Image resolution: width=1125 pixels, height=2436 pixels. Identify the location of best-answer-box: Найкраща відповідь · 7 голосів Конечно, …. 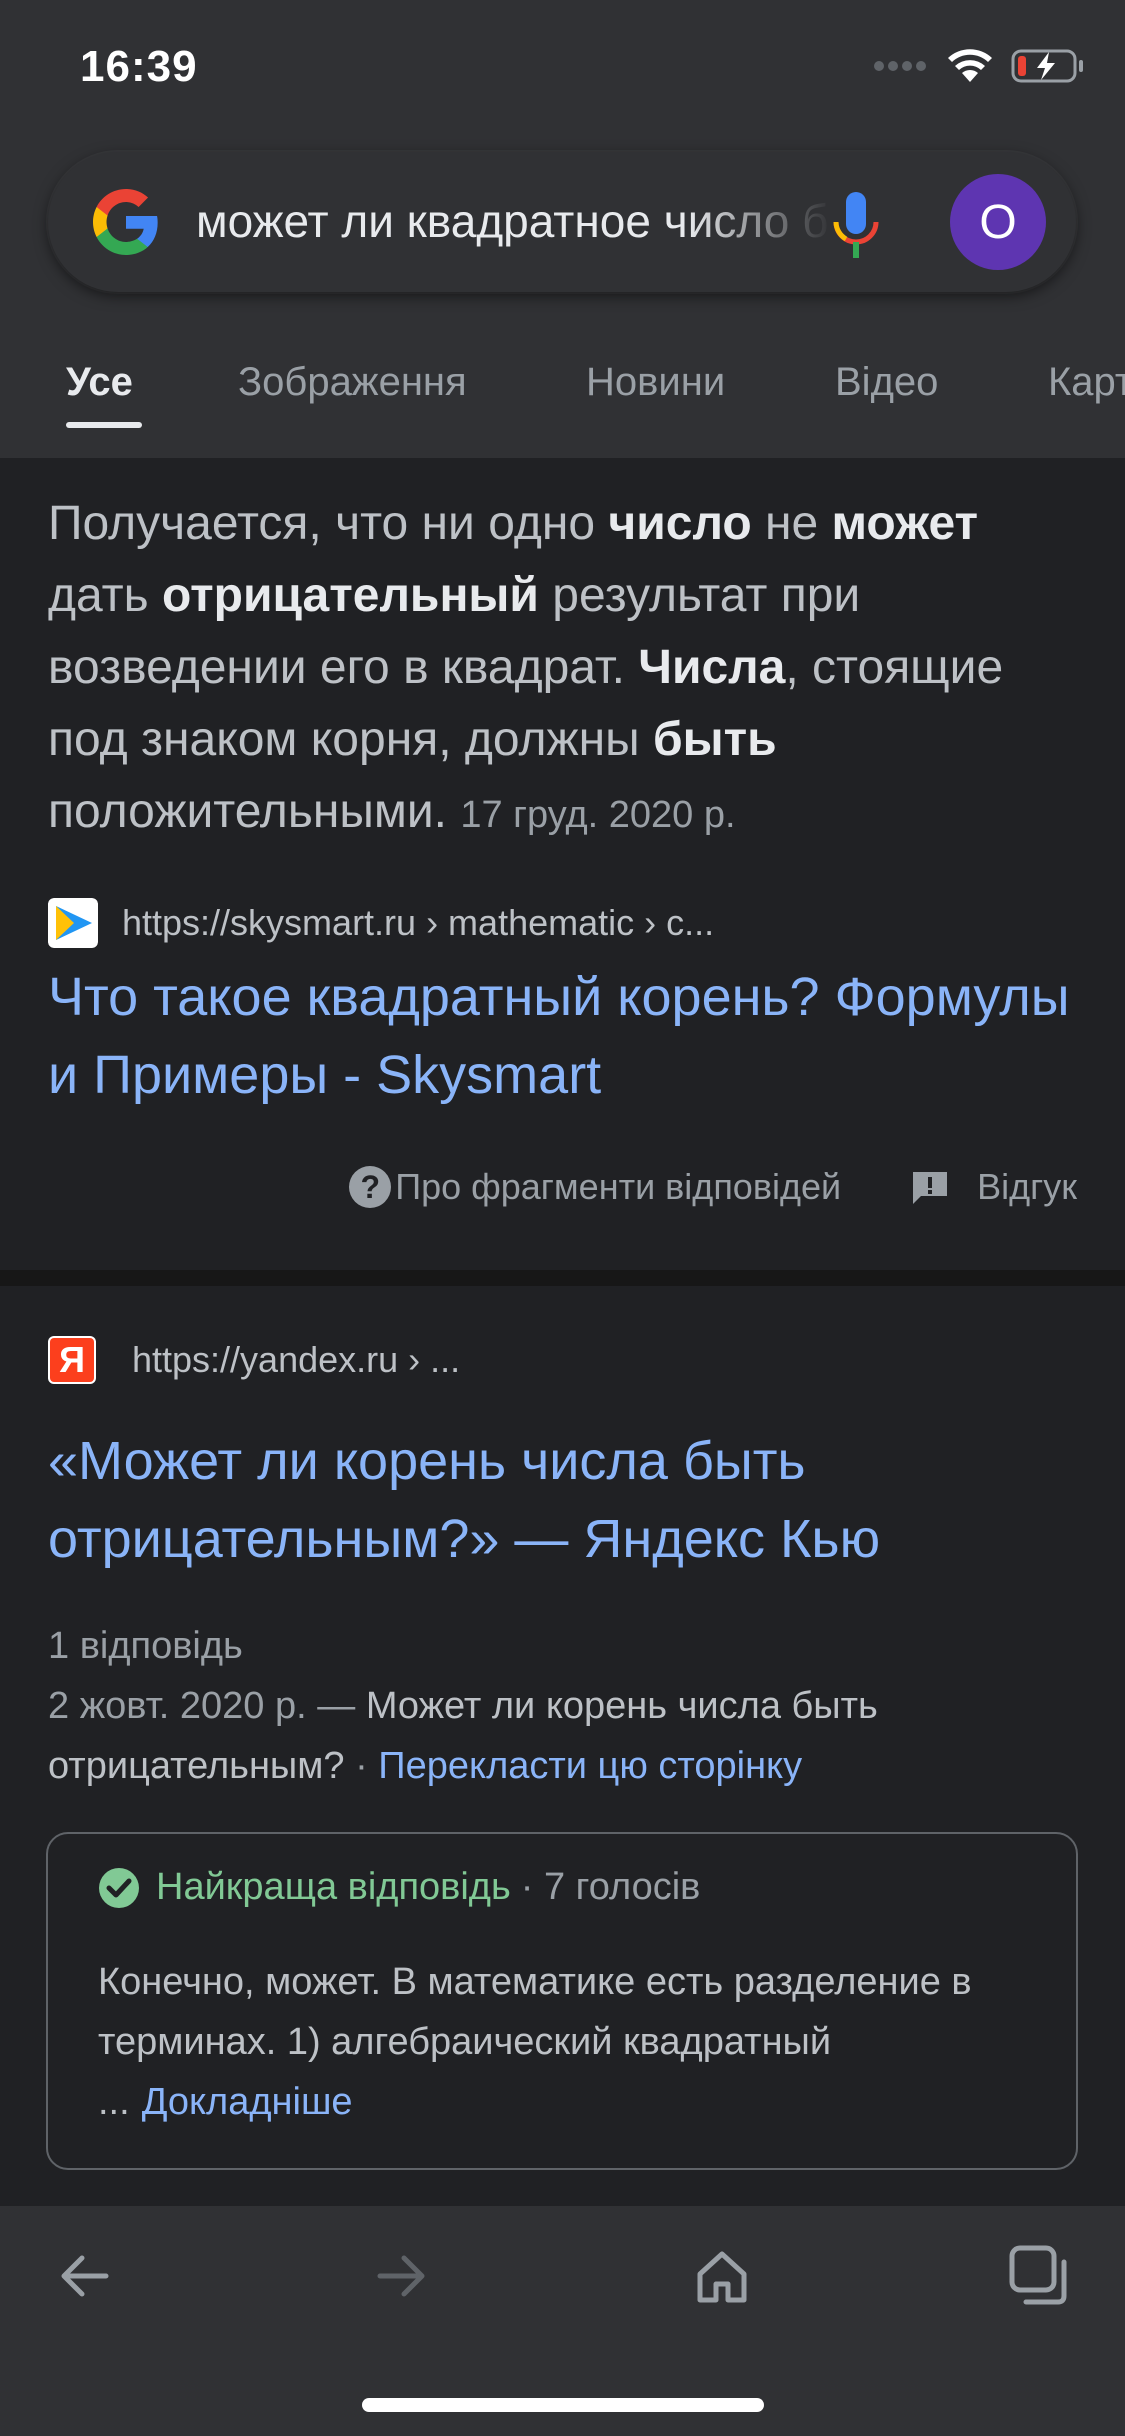
(562, 2001).